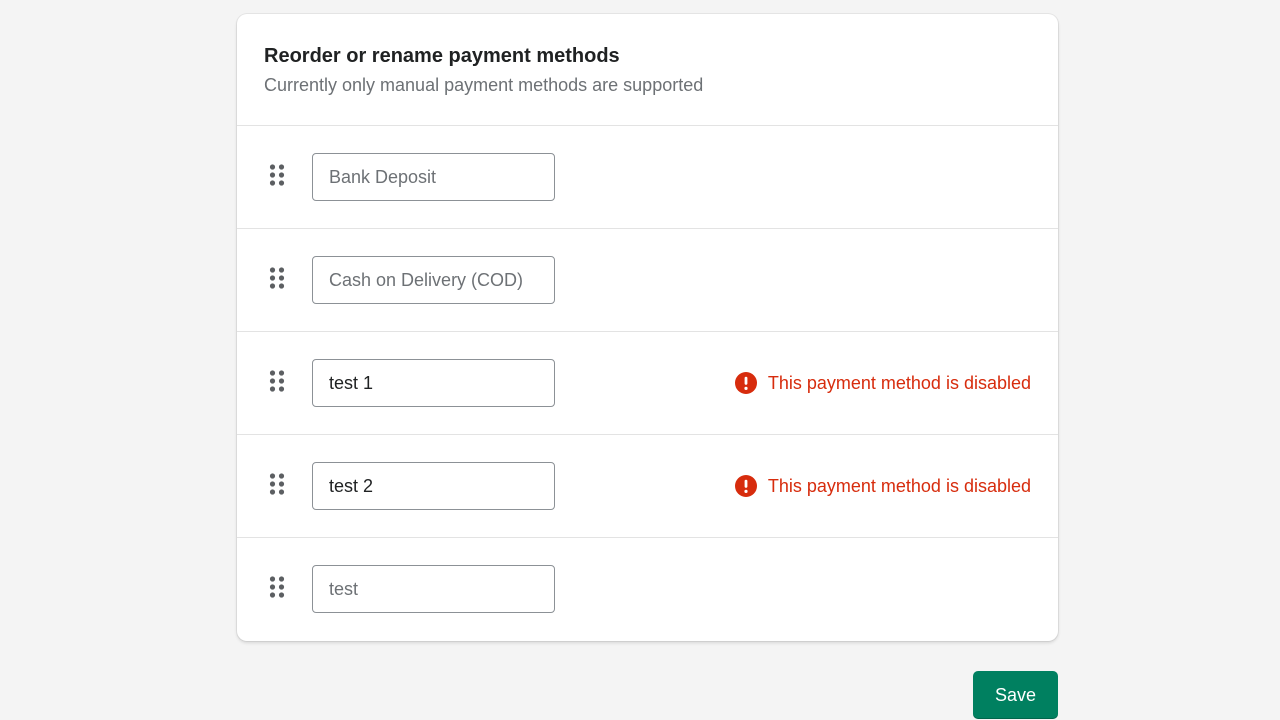  What do you see at coordinates (1015, 695) in the screenshot?
I see `save-button: Save` at bounding box center [1015, 695].